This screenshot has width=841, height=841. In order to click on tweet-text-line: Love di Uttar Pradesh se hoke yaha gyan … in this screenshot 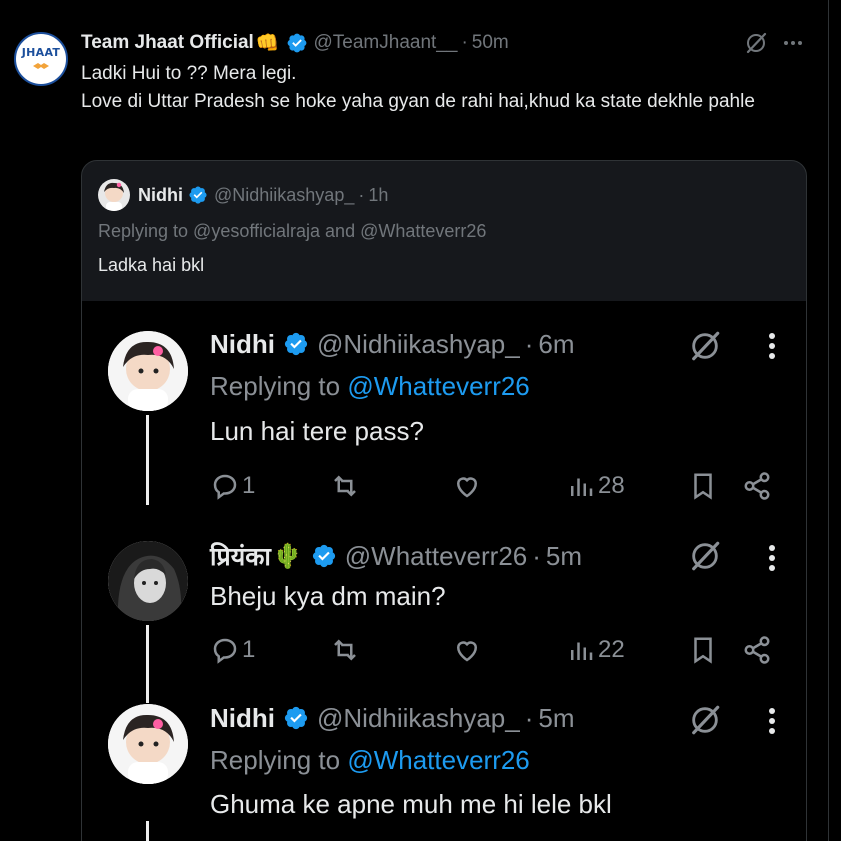, I will do `click(418, 101)`.